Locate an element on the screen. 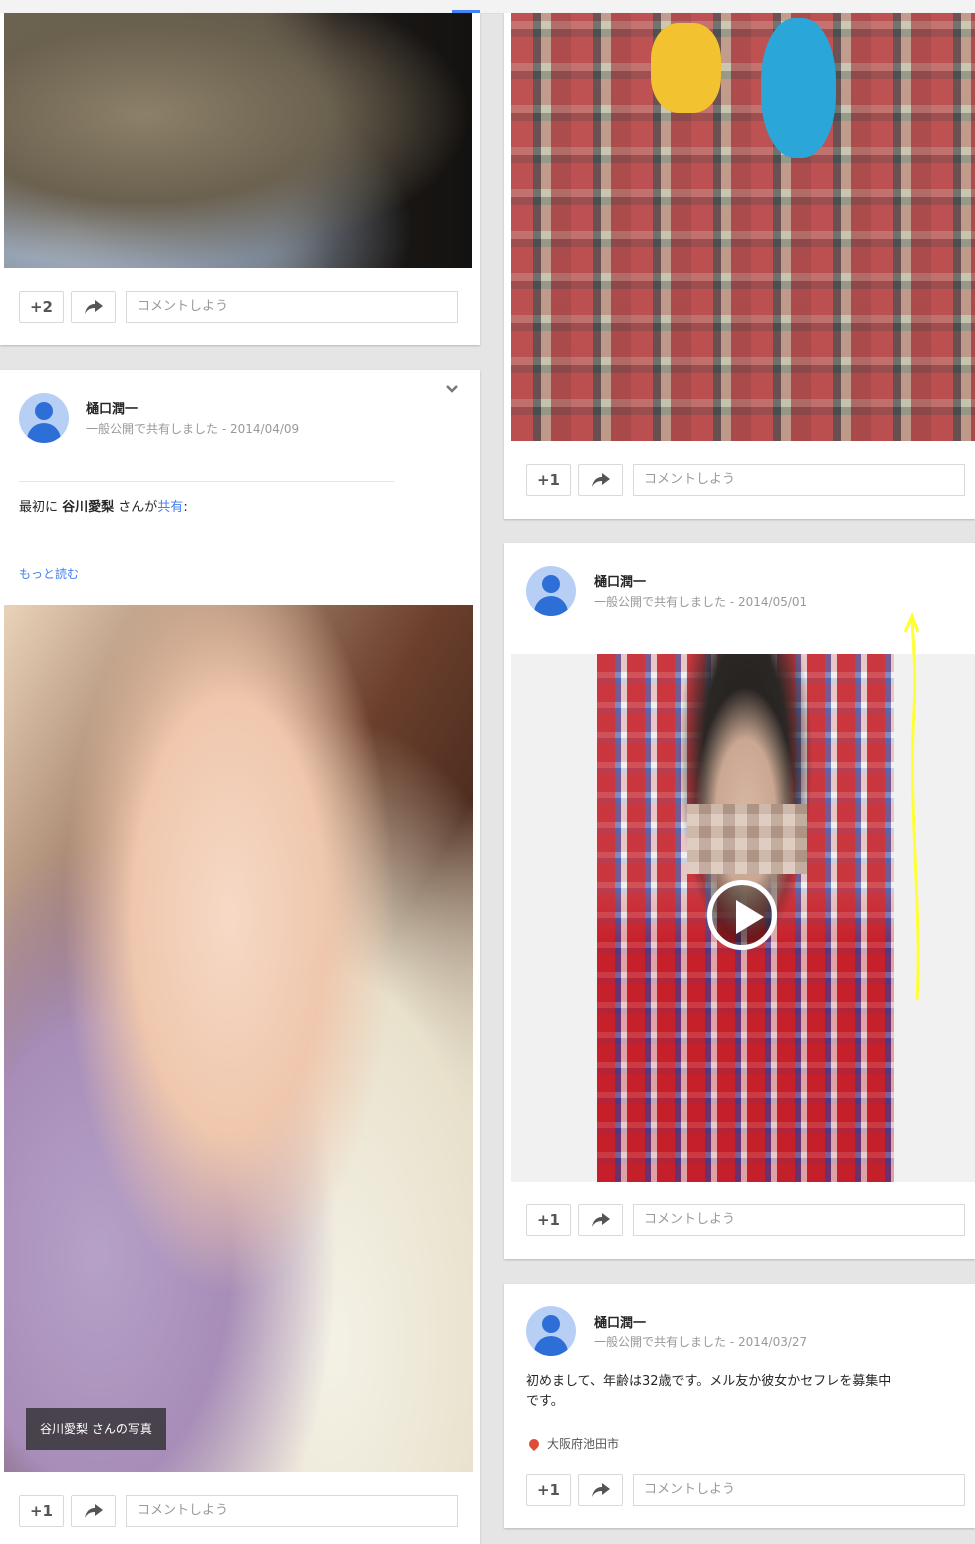 The image size is (975, 1544). plus-one-button: +2 is located at coordinates (41, 307).